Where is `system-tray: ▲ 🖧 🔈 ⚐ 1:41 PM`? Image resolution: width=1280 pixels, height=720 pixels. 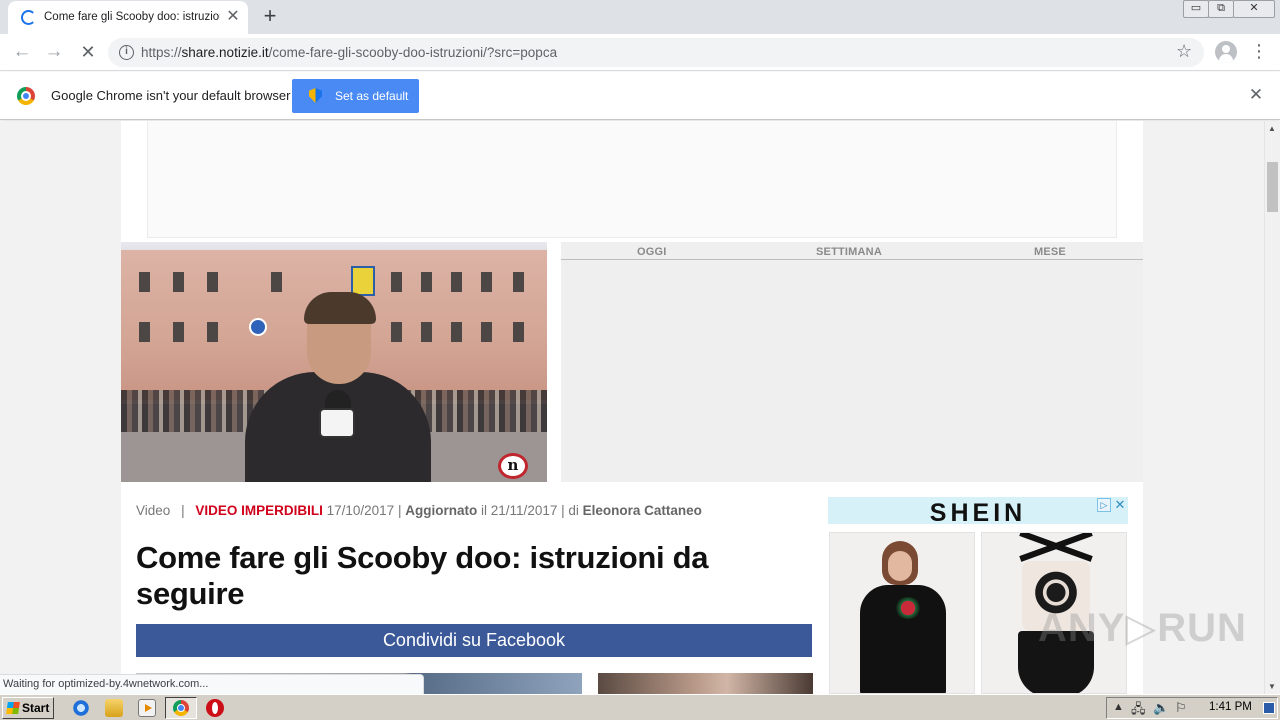
system-tray: ▲ 🖧 🔈 ⚐ 1:41 PM is located at coordinates (1192, 708).